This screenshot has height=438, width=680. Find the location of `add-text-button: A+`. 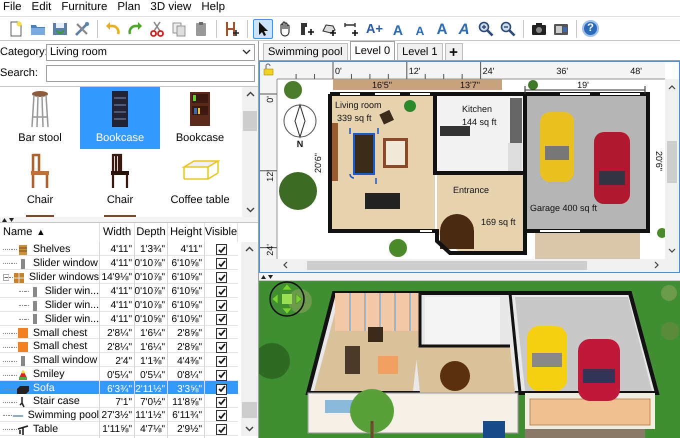

add-text-button: A+ is located at coordinates (374, 28).